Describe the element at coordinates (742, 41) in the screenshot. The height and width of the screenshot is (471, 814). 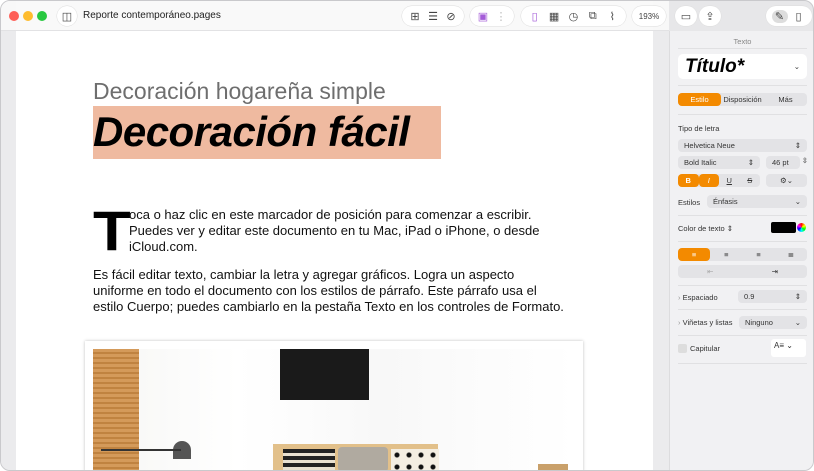
I see `panel-header: Texto` at that location.